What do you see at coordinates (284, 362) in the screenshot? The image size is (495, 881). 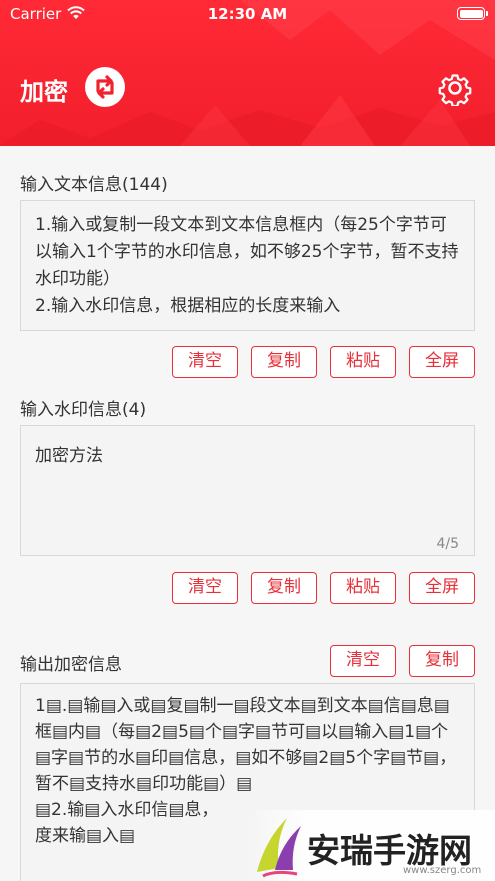 I see `copy-text-button: 复制` at bounding box center [284, 362].